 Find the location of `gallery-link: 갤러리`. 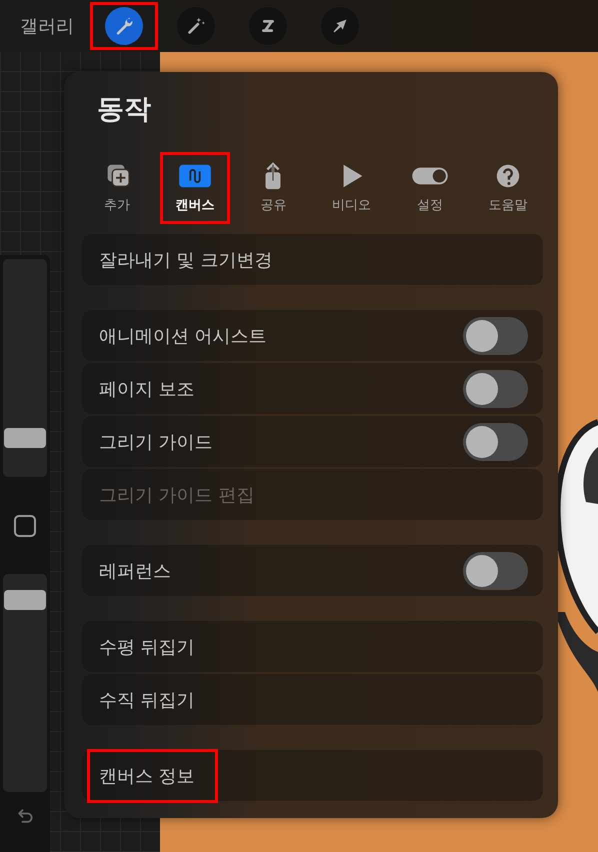

gallery-link: 갤러리 is located at coordinates (54, 26).